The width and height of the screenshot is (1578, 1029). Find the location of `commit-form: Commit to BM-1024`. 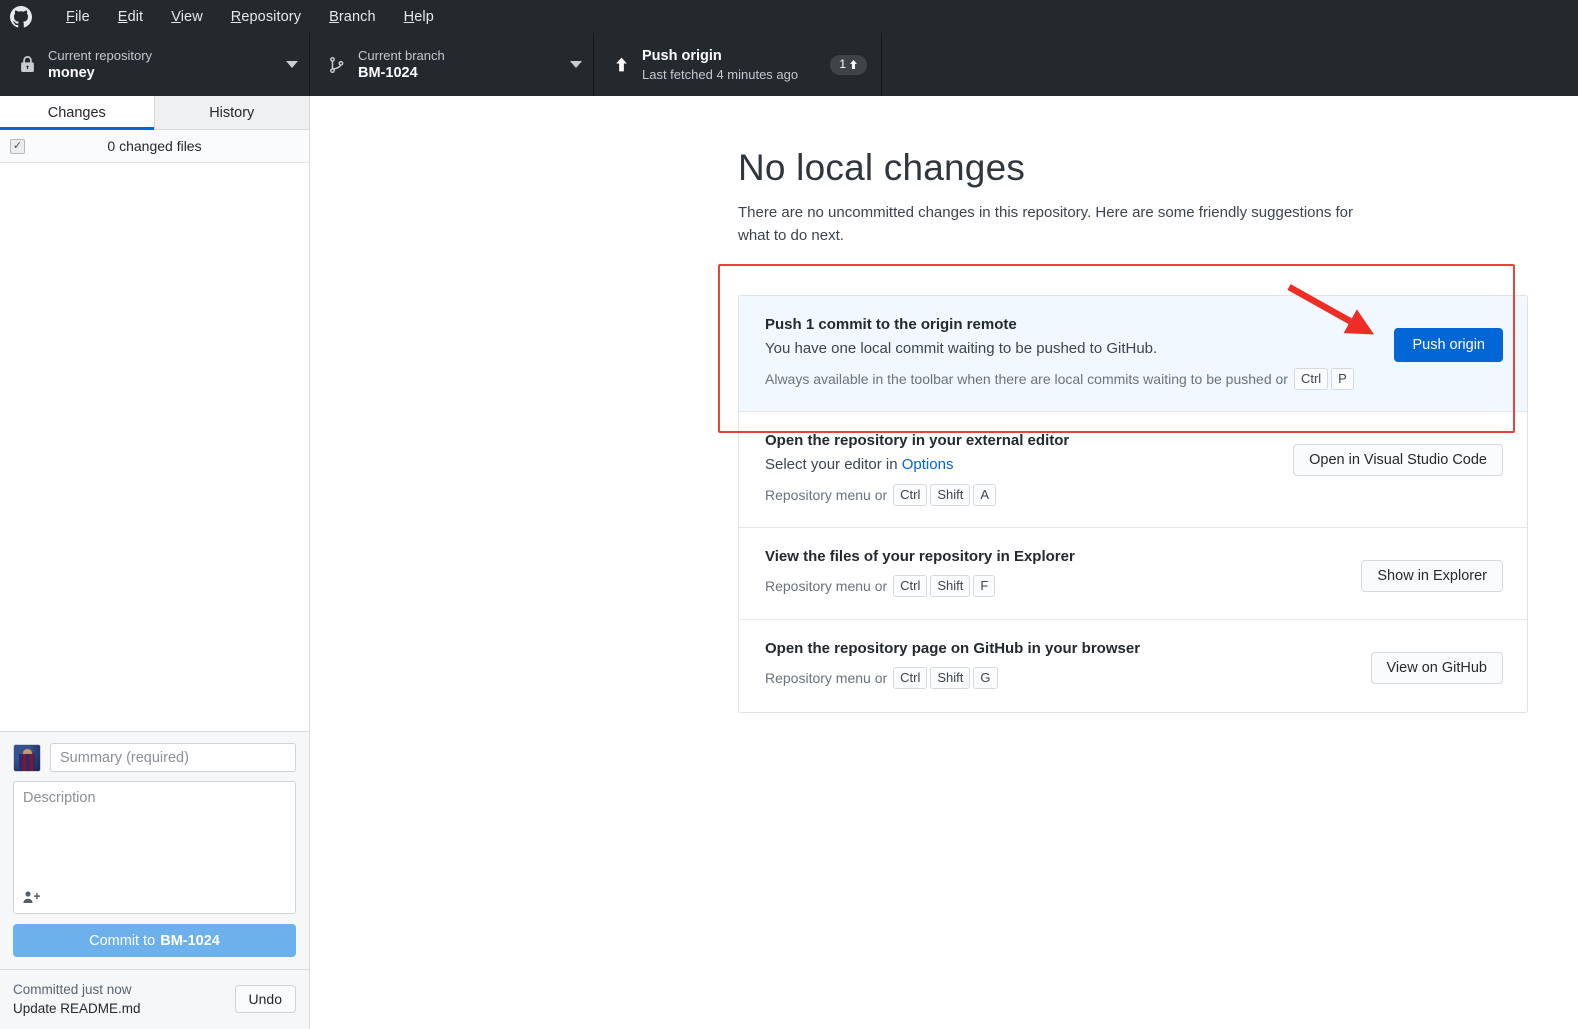

commit-form: Commit to BM-1024 is located at coordinates (154, 850).